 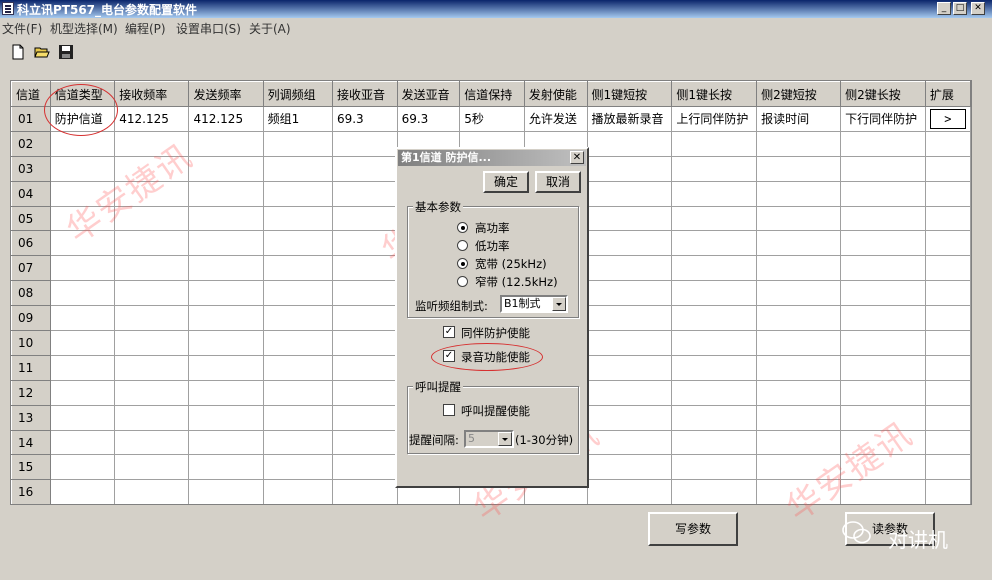 What do you see at coordinates (505, 439) in the screenshot?
I see `spin-icon` at bounding box center [505, 439].